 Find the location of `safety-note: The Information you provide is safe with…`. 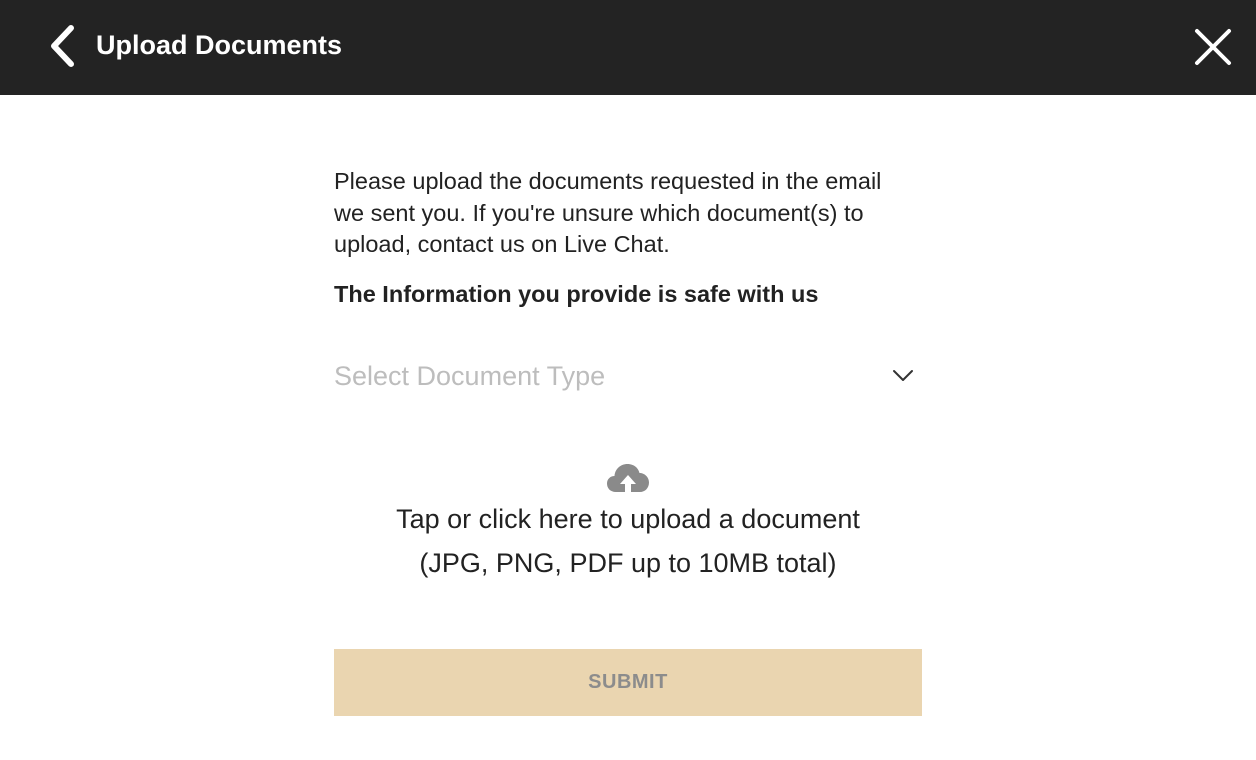

safety-note: The Information you provide is safe with… is located at coordinates (576, 293).